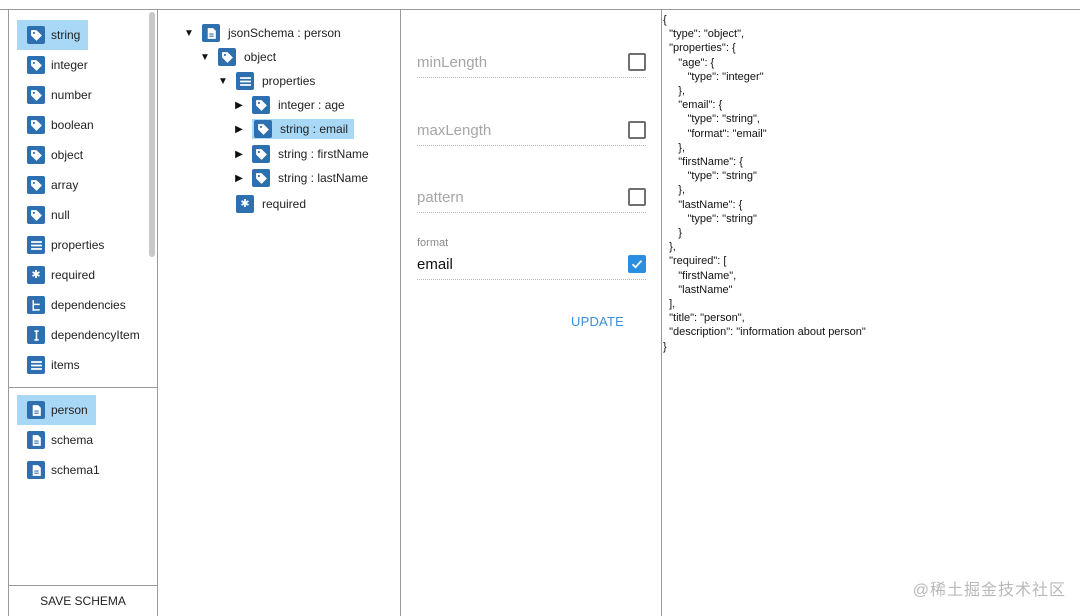 This screenshot has width=1080, height=616. I want to click on tree-node-label: string : email, so click(314, 129).